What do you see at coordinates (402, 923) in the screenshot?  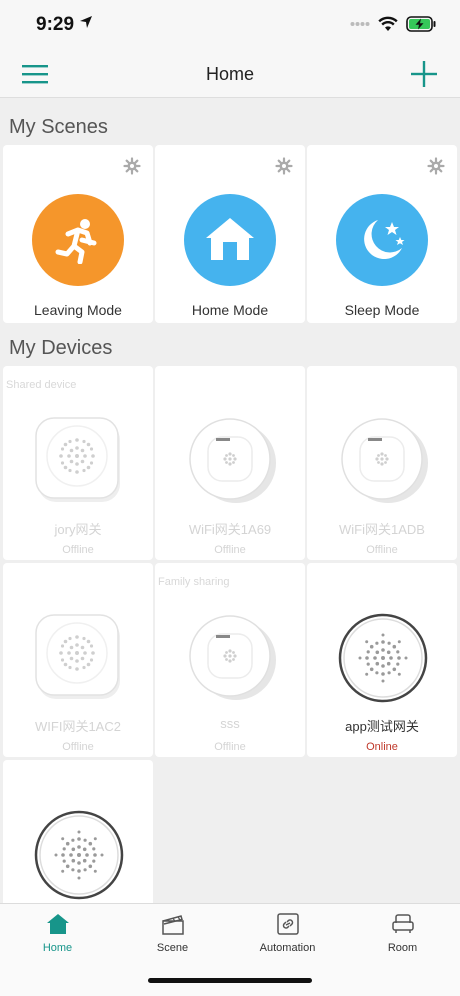 I see `armchair-icon` at bounding box center [402, 923].